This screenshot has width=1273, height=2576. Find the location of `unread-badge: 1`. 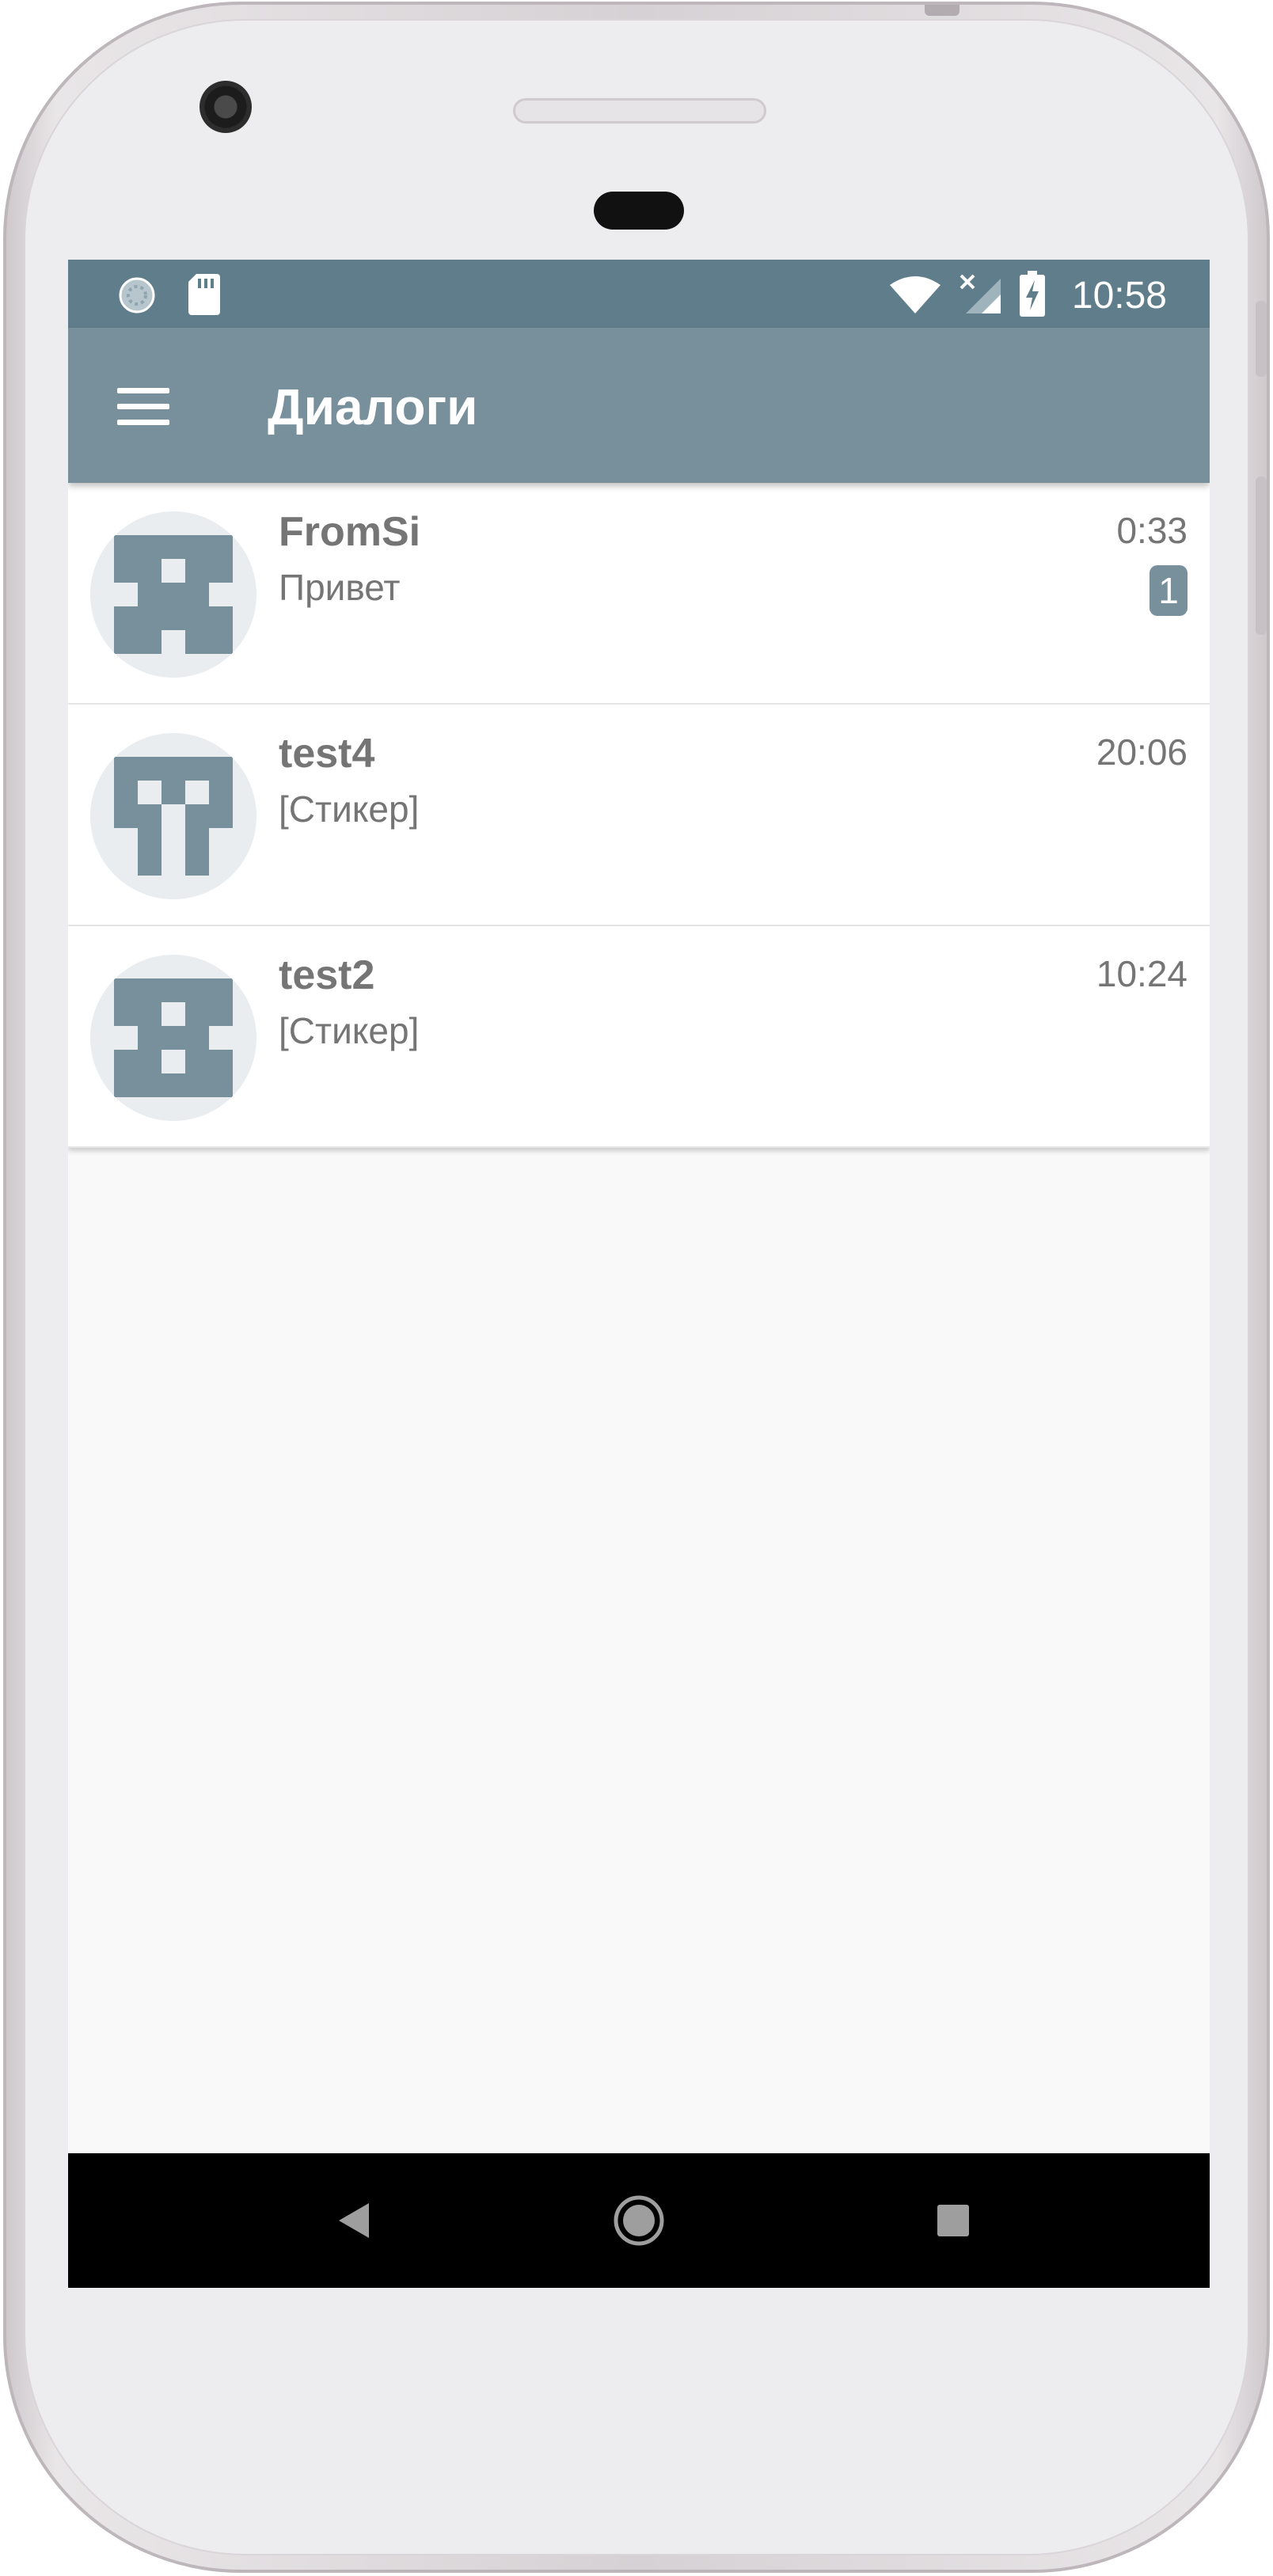

unread-badge: 1 is located at coordinates (1169, 590).